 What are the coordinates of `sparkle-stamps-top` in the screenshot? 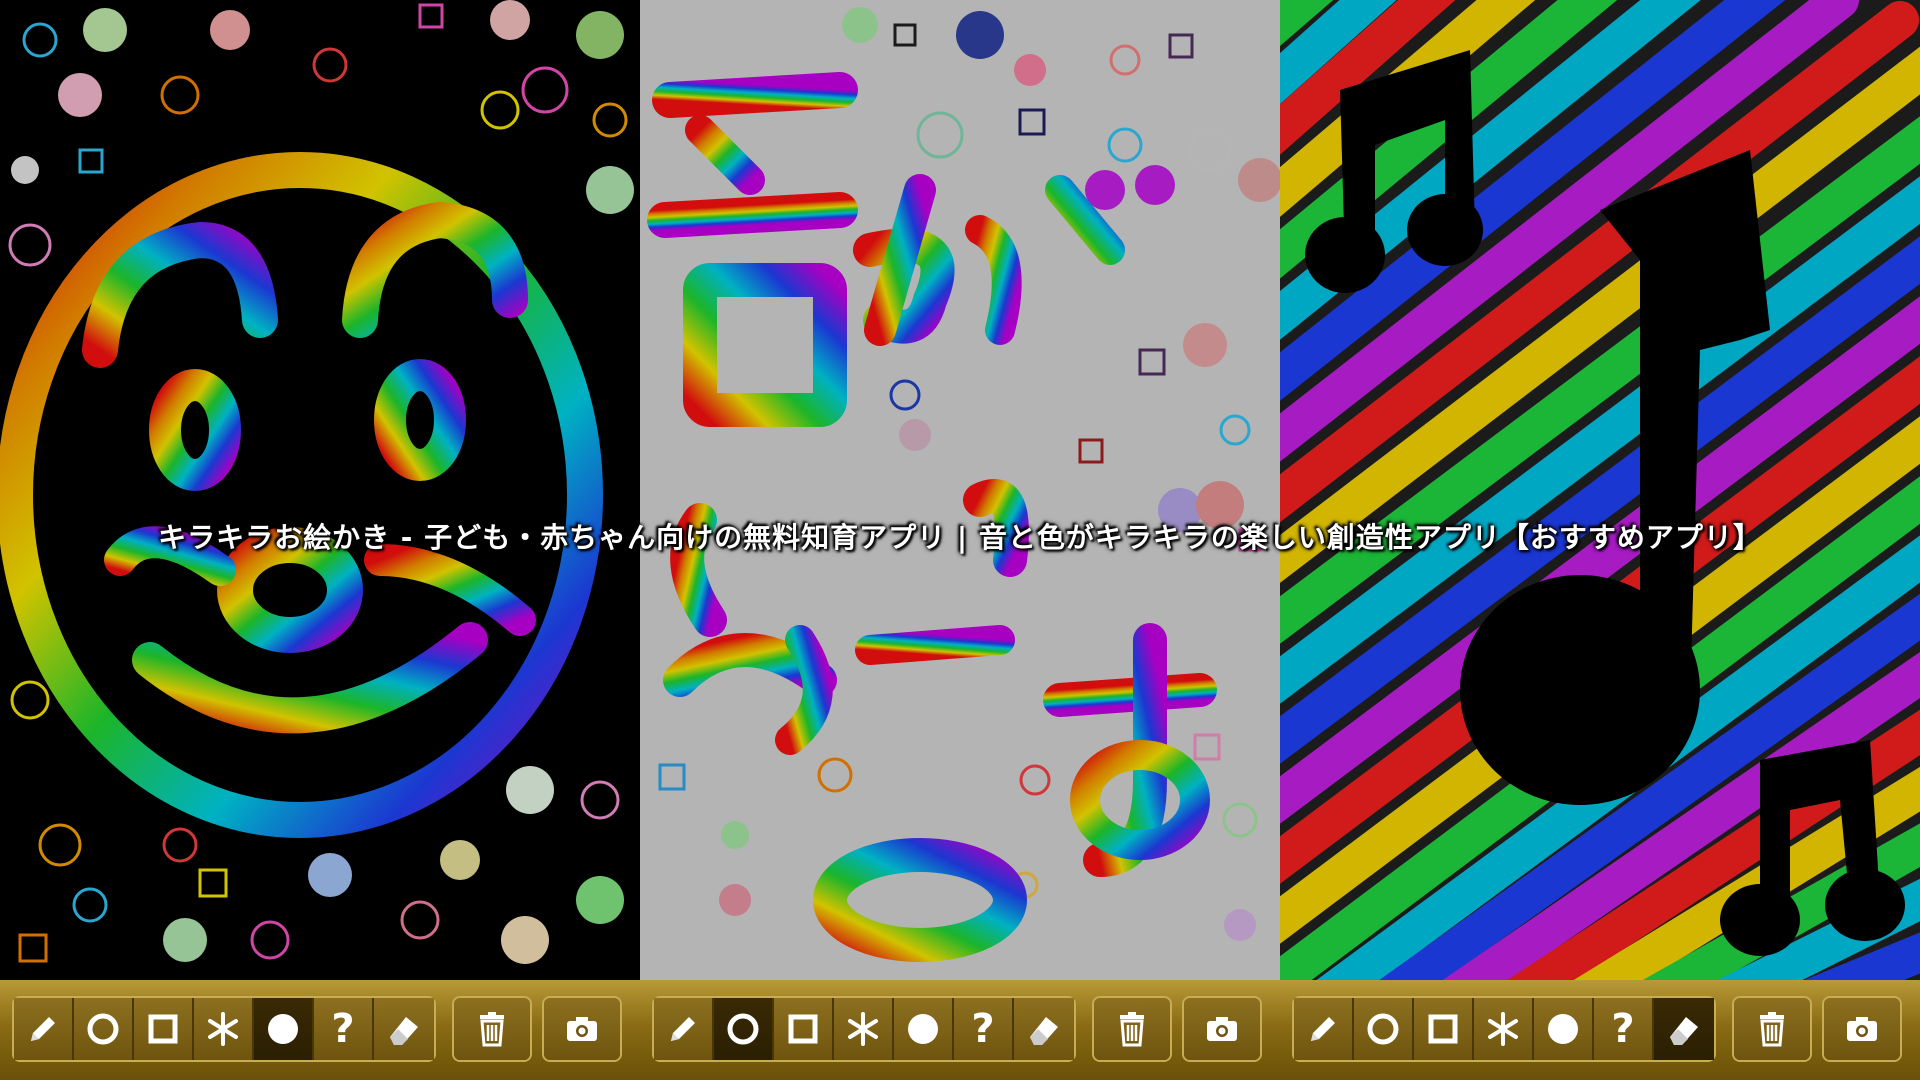 It's located at (321, 133).